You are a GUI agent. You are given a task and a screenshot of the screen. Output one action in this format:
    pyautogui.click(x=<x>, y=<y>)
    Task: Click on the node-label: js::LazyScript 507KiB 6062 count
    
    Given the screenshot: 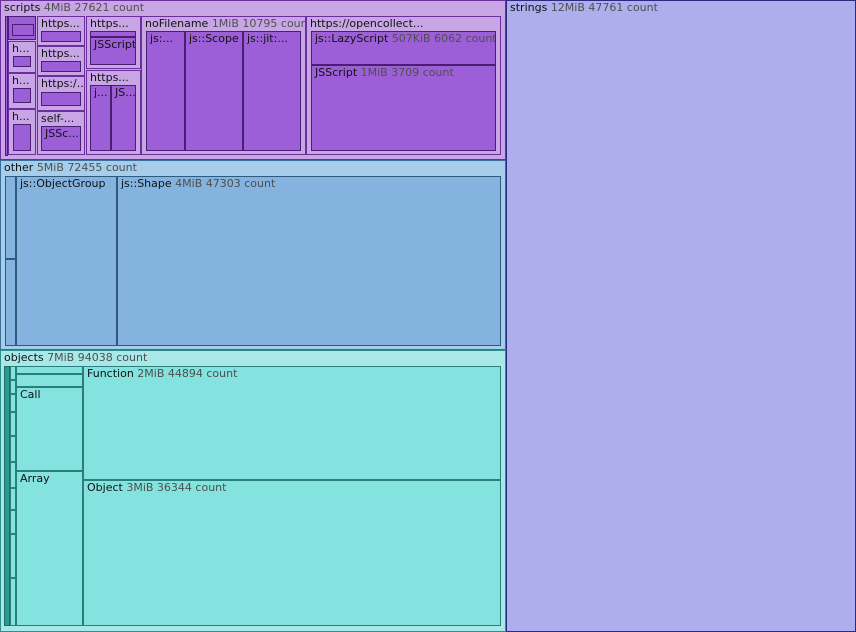 What is the action you would take?
    pyautogui.click(x=405, y=38)
    